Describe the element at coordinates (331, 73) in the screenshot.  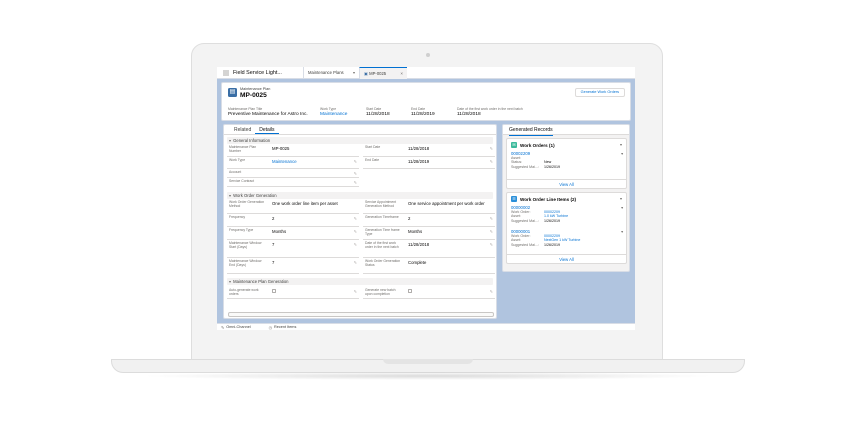
I see `tab-maintenance-plans: Maintenance Plans ▾` at that location.